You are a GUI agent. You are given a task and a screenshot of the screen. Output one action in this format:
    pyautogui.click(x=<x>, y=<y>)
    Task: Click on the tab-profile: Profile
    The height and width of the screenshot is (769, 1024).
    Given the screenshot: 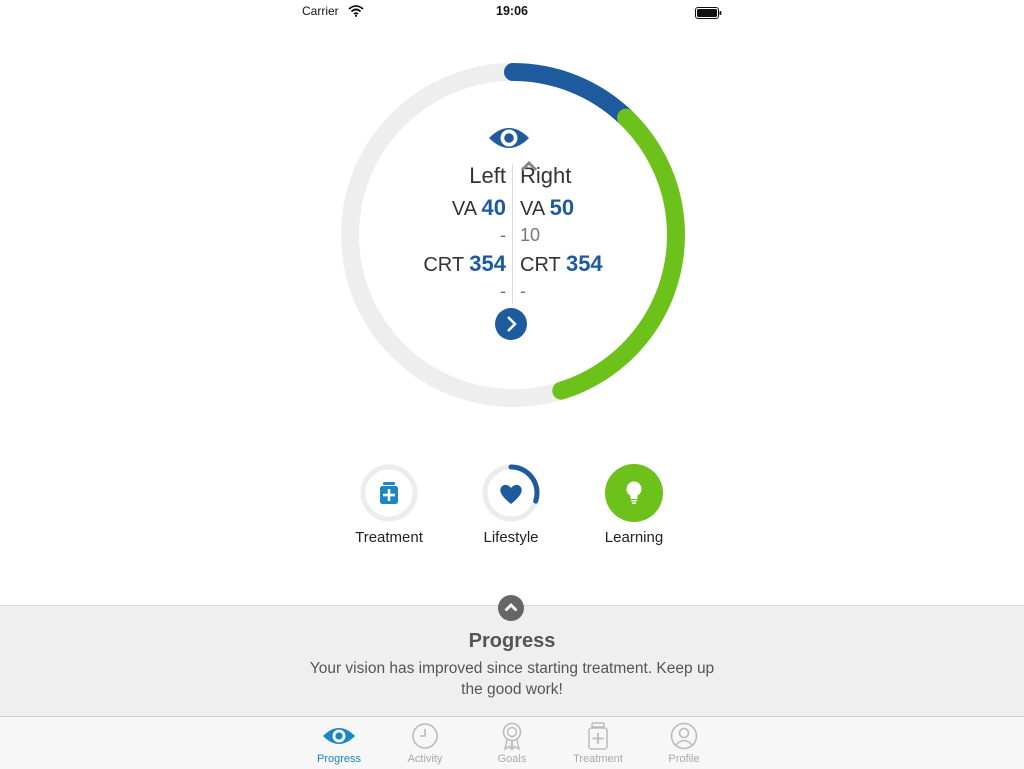 What is the action you would take?
    pyautogui.click(x=684, y=743)
    